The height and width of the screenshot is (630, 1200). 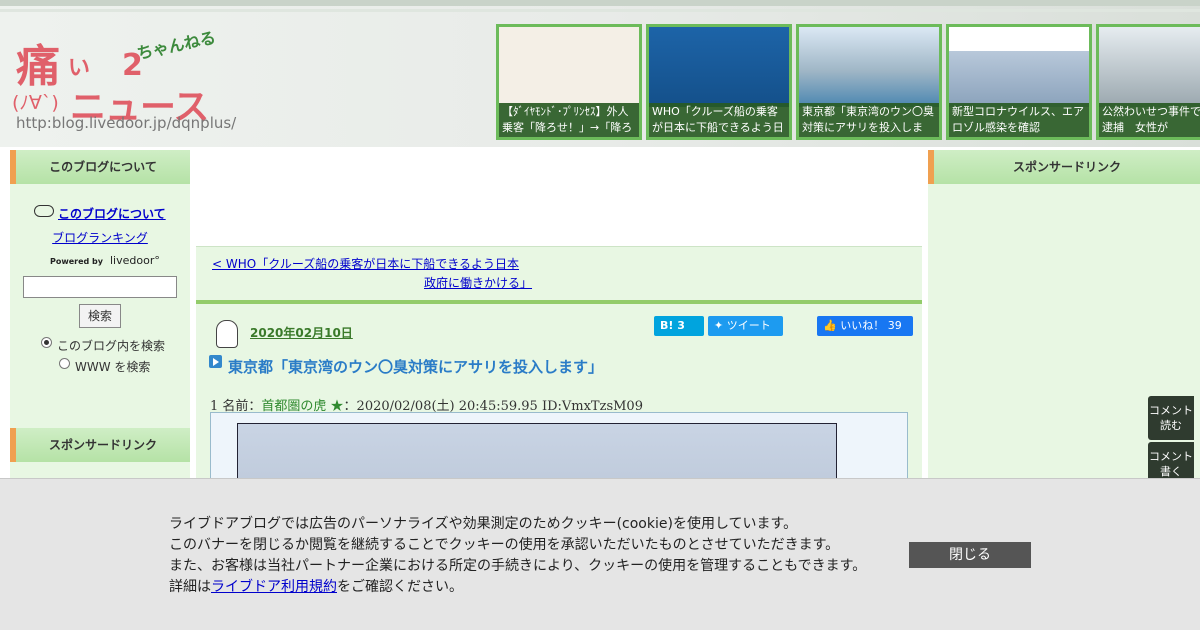 I want to click on like-label: いいね！ 39, so click(x=871, y=325).